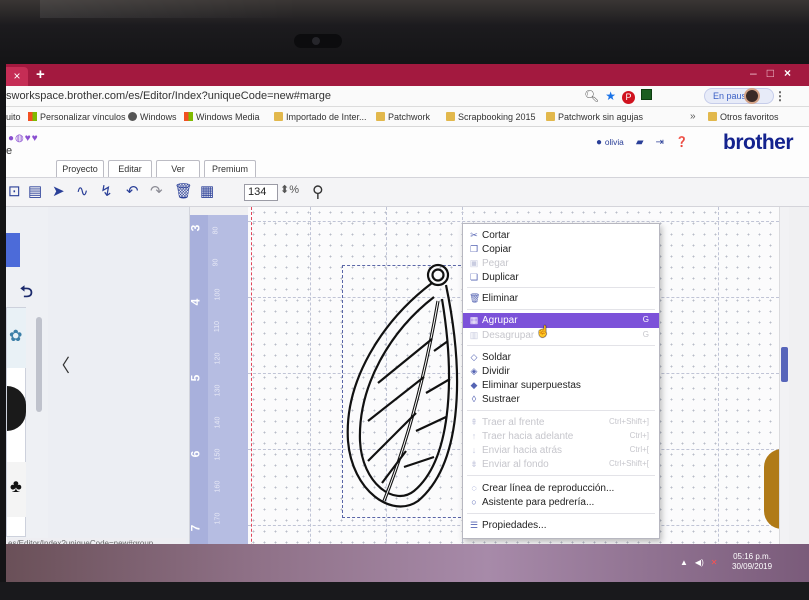 The height and width of the screenshot is (600, 809). Describe the element at coordinates (591, 96) in the screenshot. I see `search-icon: 🔍︎` at that location.